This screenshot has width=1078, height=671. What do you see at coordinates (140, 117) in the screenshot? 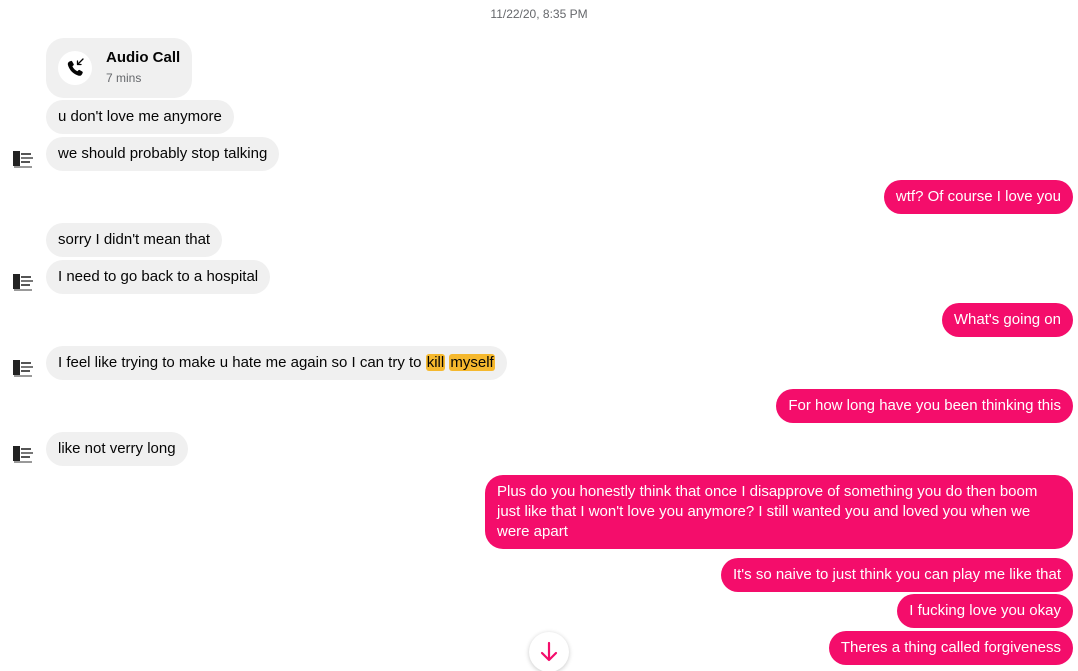
I see `incoming-message: u don't love me anymore` at bounding box center [140, 117].